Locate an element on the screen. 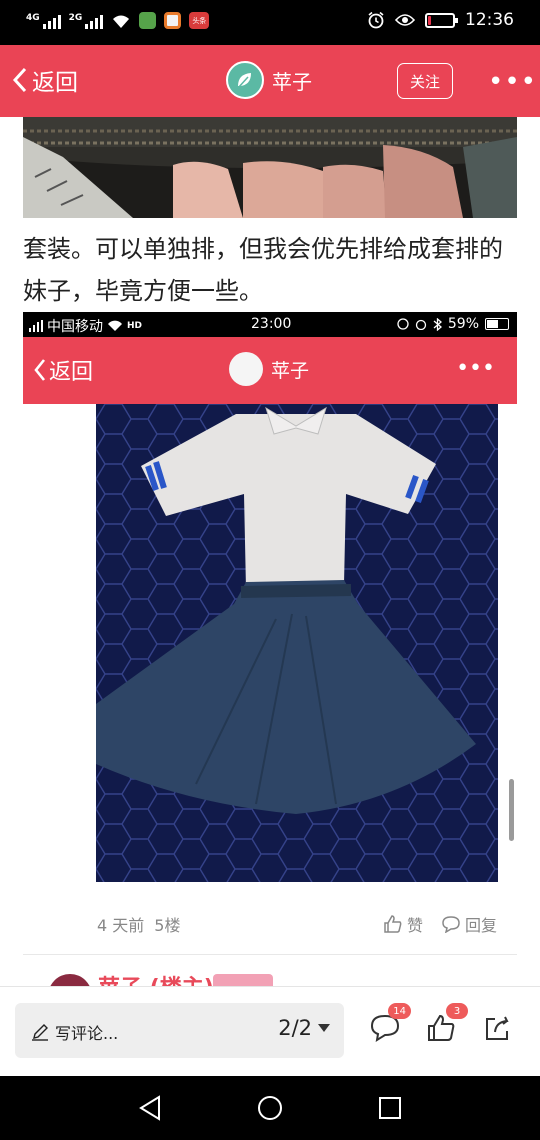 The width and height of the screenshot is (540, 1140). post-image-top is located at coordinates (270, 167).